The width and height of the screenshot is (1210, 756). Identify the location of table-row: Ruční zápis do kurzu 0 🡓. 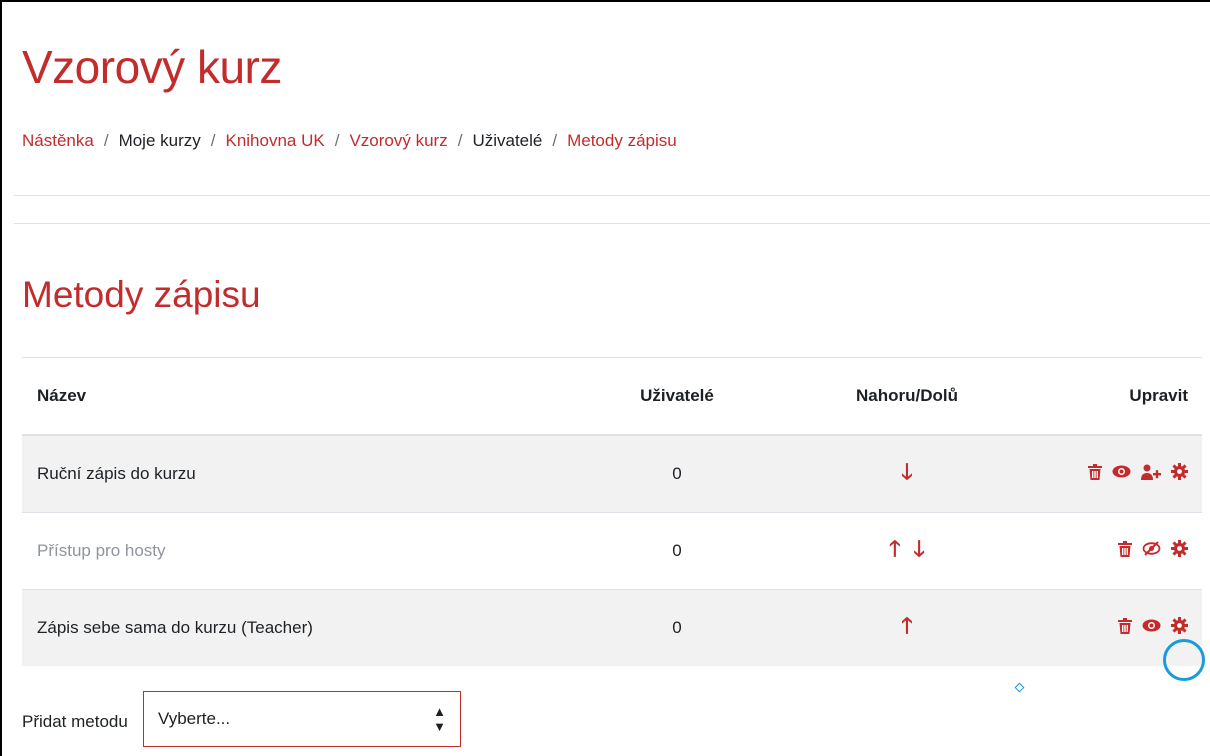
(612, 473).